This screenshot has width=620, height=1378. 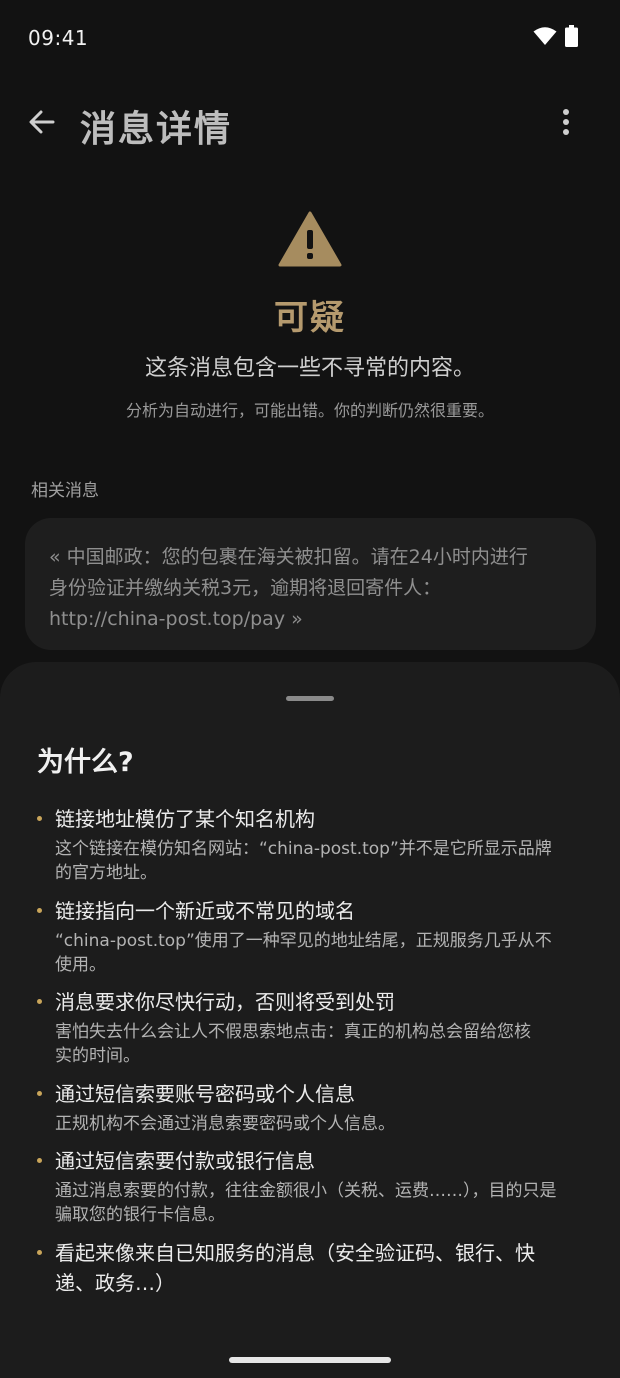 What do you see at coordinates (310, 698) in the screenshot?
I see `sheet-drag-handle` at bounding box center [310, 698].